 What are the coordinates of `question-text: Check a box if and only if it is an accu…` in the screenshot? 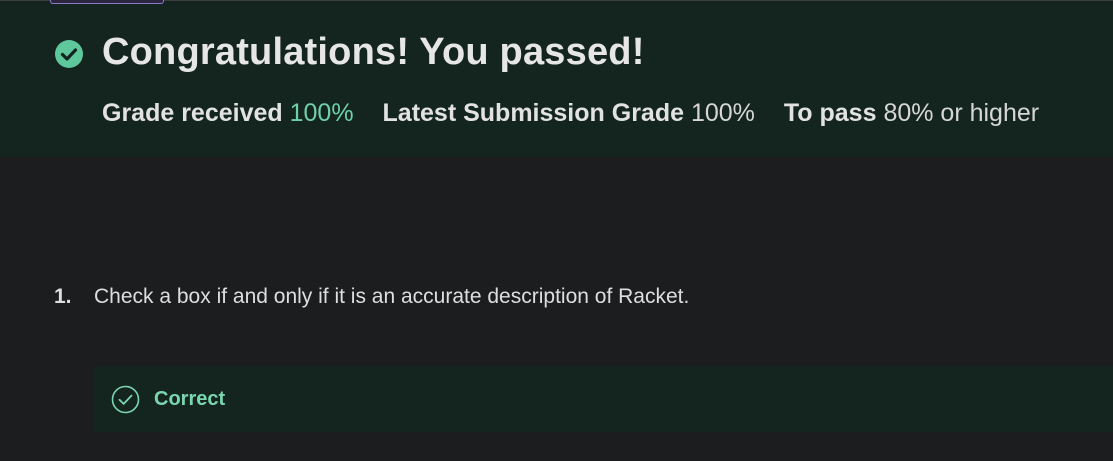 It's located at (392, 296).